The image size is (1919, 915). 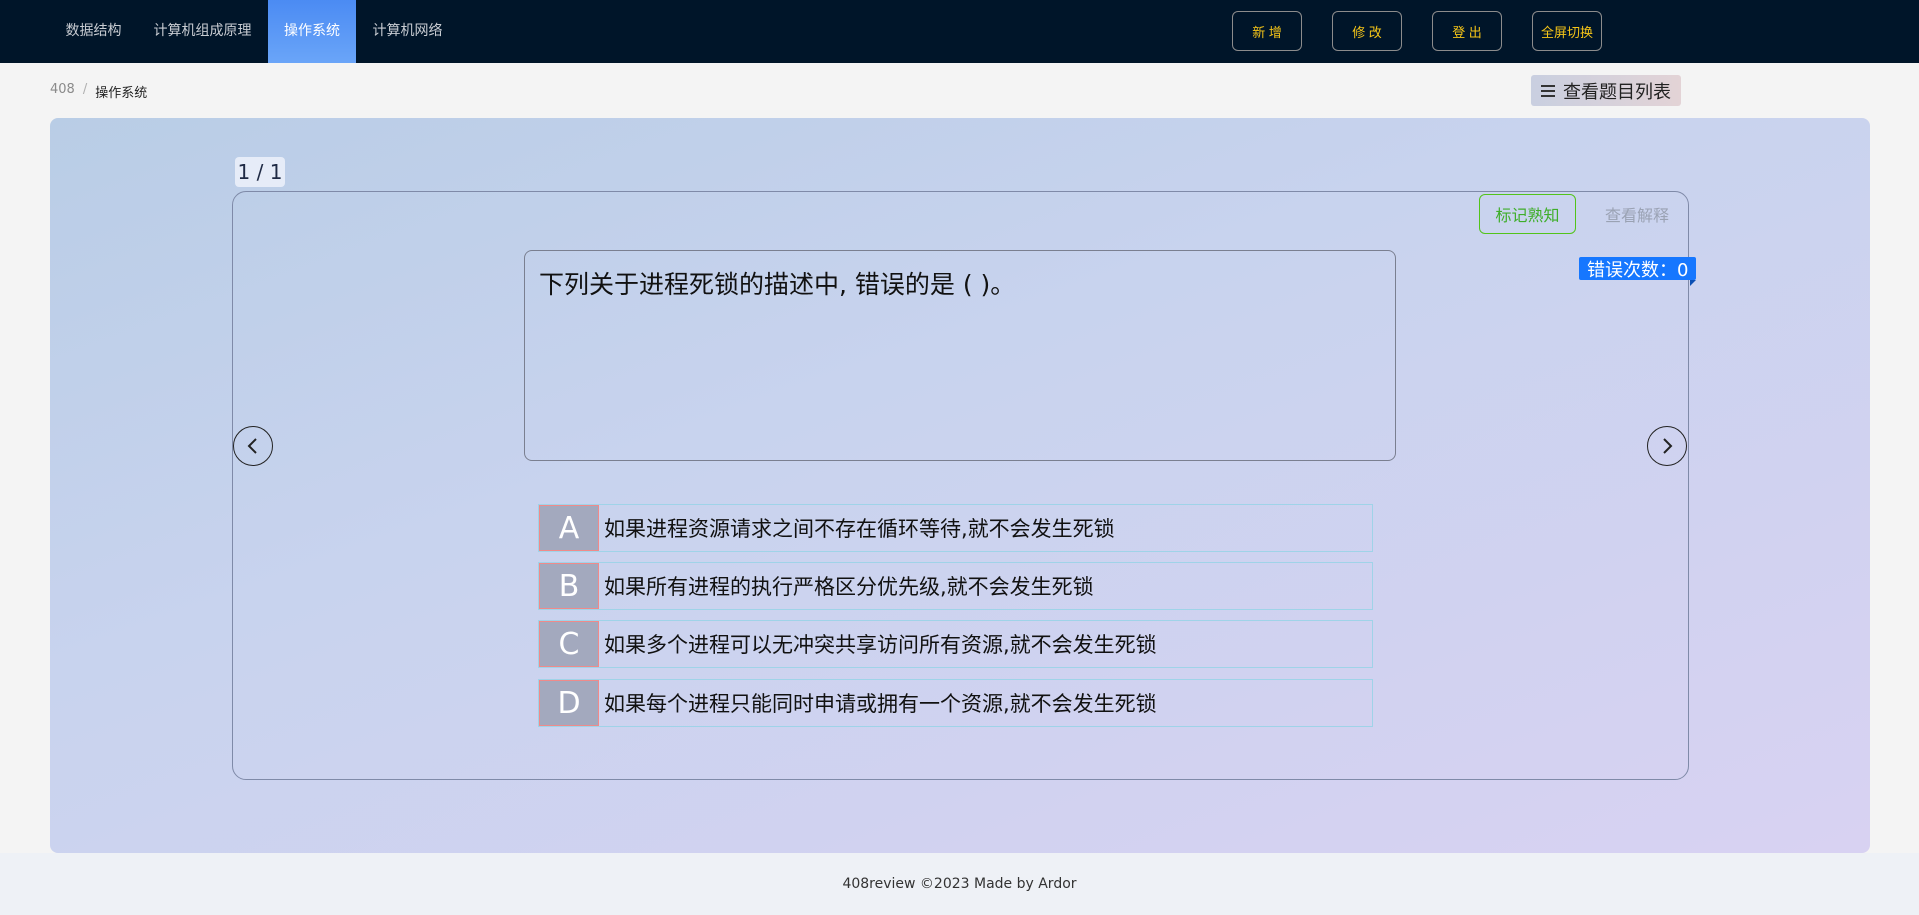 What do you see at coordinates (312, 31) in the screenshot?
I see `tab-operating-system: 操作系统` at bounding box center [312, 31].